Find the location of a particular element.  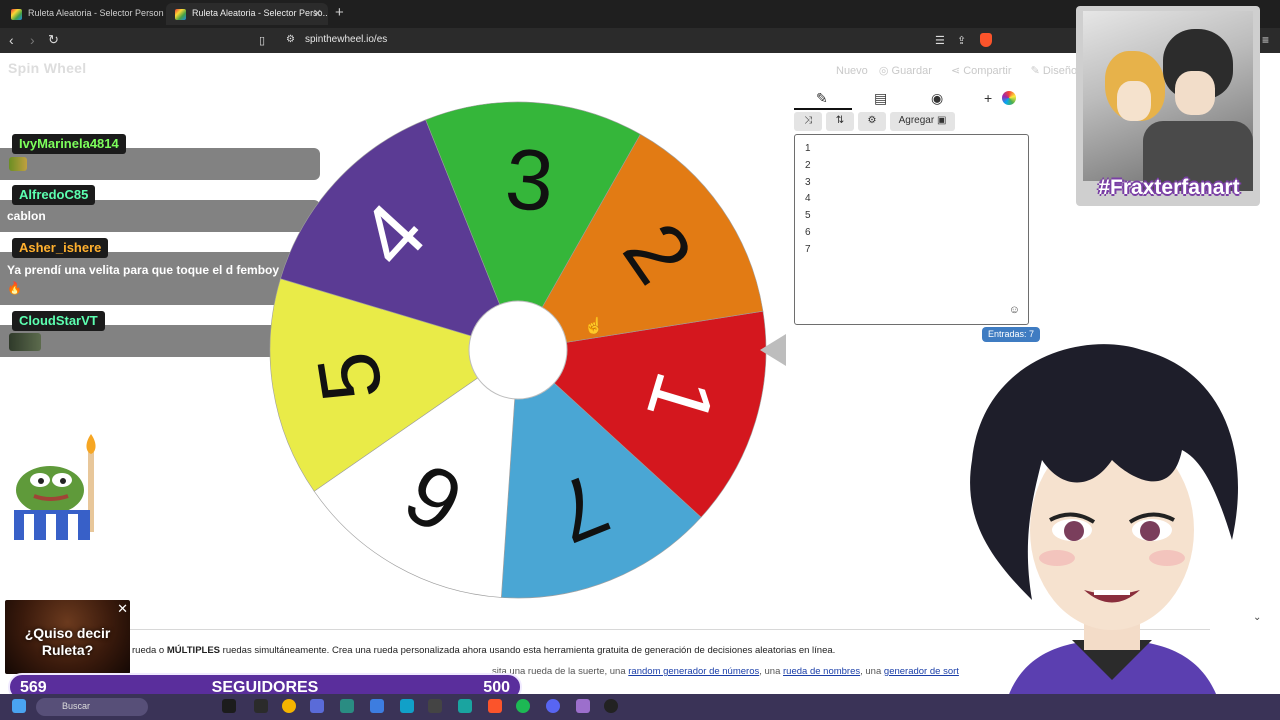

browser-menu-icon: ≡ is located at coordinates (1265, 40).